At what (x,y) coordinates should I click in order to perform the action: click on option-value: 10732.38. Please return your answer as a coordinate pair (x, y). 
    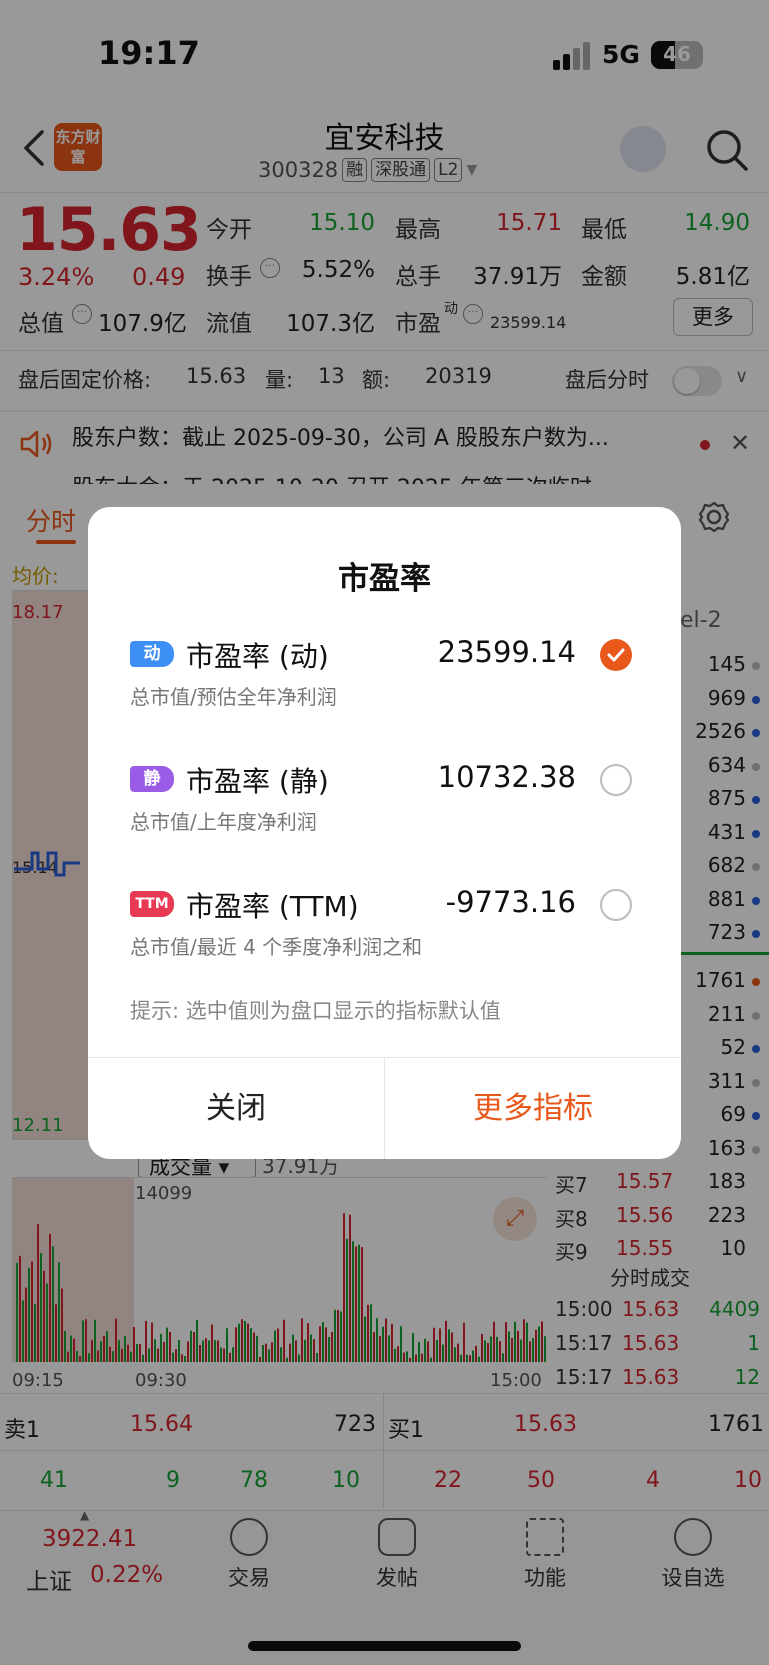
    Looking at the image, I should click on (506, 777).